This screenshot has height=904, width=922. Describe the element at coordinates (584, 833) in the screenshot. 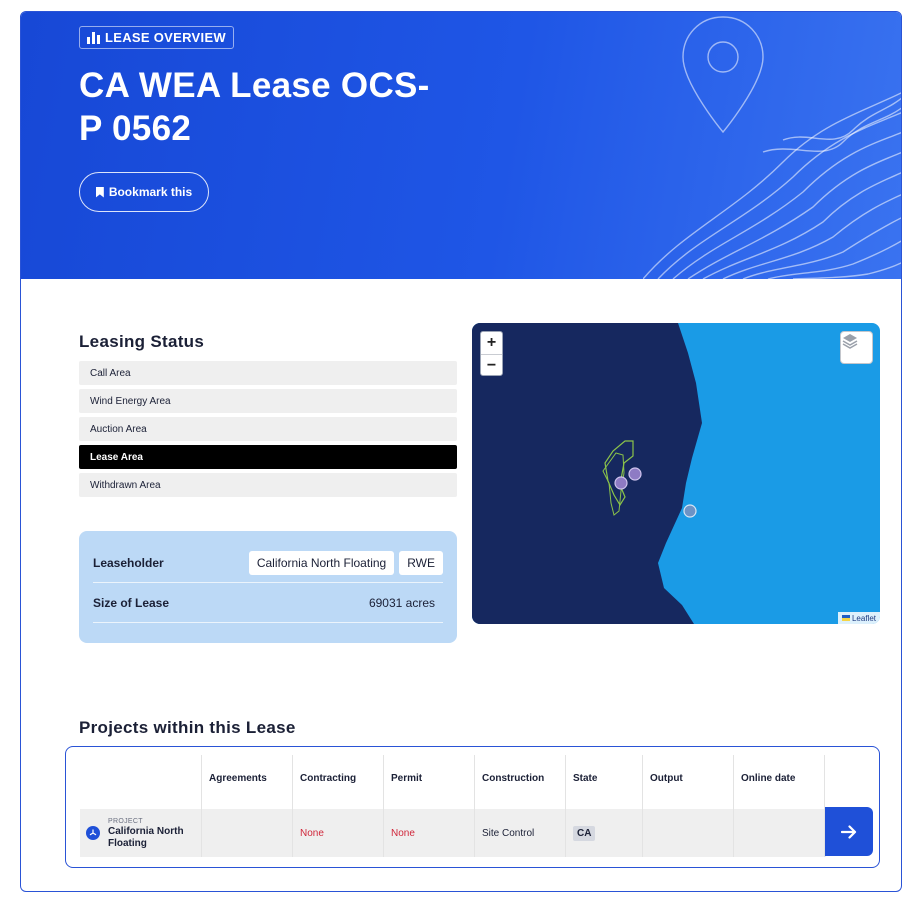

I see `state-badge: CA` at that location.